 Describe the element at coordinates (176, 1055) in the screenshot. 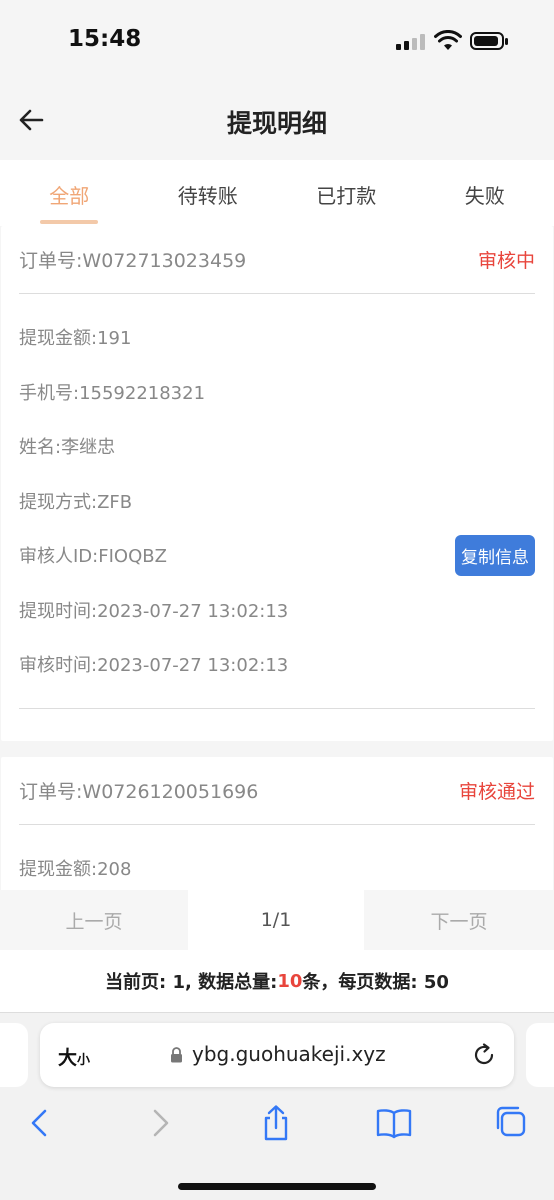

I see `lock-icon` at that location.